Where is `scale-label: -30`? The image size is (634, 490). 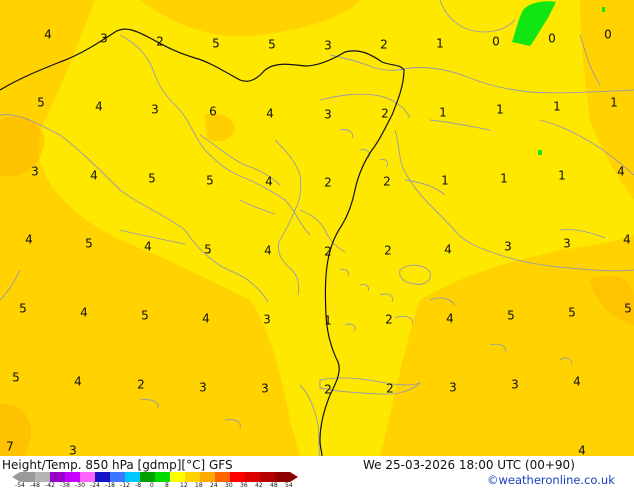
scale-label: -30 is located at coordinates (80, 485).